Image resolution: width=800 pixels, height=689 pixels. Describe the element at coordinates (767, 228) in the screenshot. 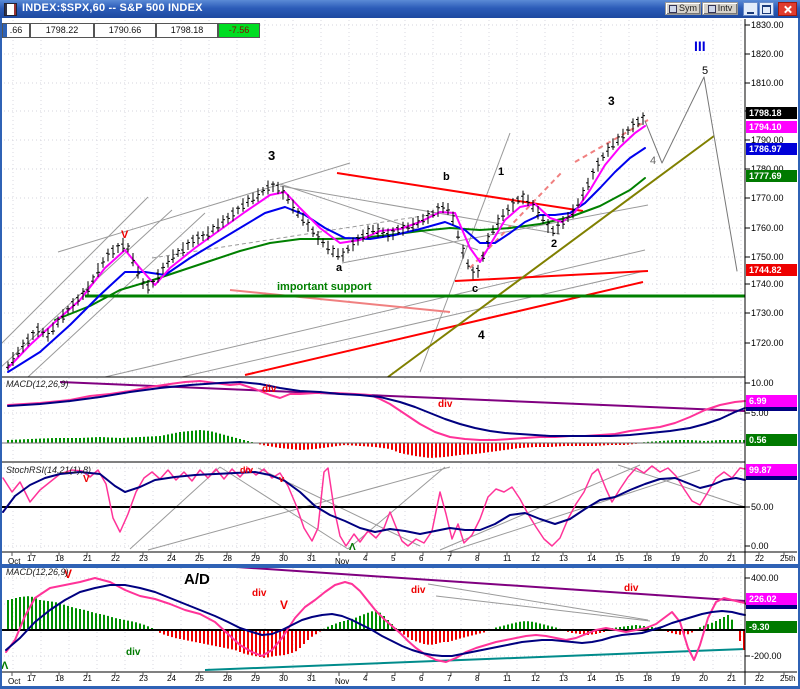

I see `price-axis-label: 1760.00` at that location.